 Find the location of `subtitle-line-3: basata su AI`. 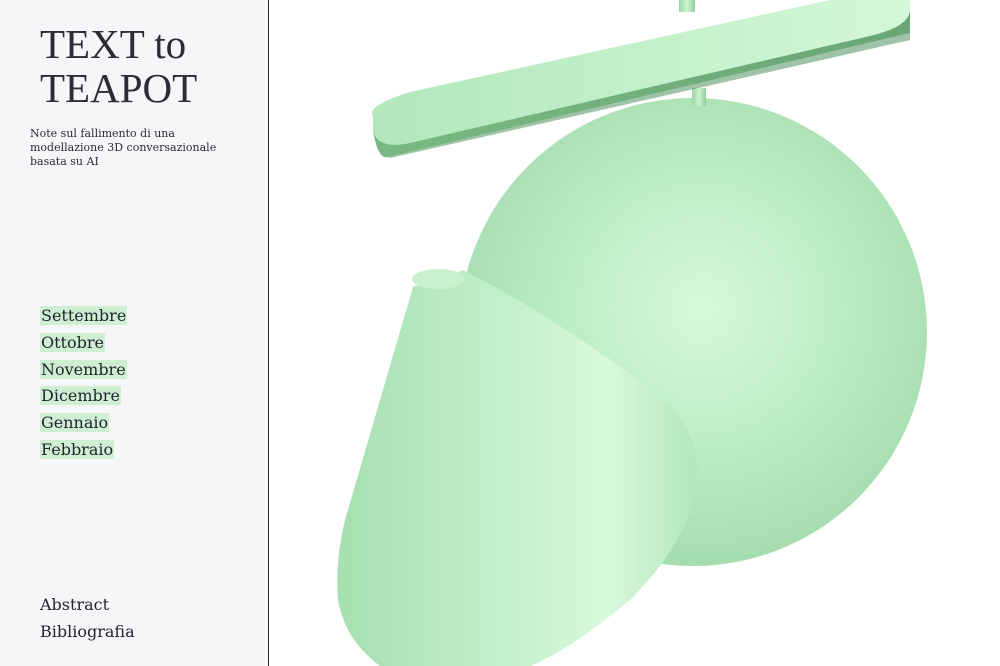

subtitle-line-3: basata su AI is located at coordinates (64, 161).